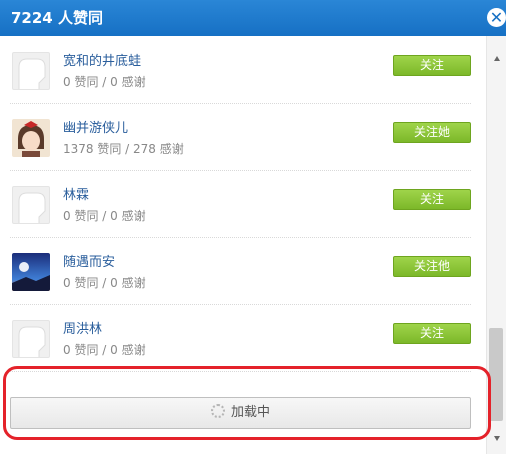 This screenshot has height=454, width=506. I want to click on list-item: 幽并游侠儿 1378 赞同 / 278 感谢 关注她, so click(240, 137).